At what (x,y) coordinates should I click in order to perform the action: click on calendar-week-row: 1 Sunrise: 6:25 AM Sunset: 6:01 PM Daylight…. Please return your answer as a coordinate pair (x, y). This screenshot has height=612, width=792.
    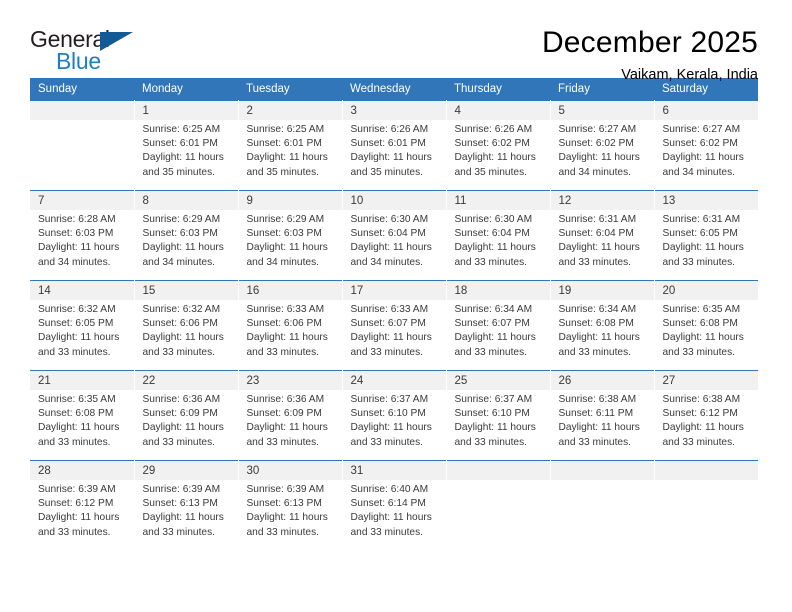
    Looking at the image, I should click on (394, 145).